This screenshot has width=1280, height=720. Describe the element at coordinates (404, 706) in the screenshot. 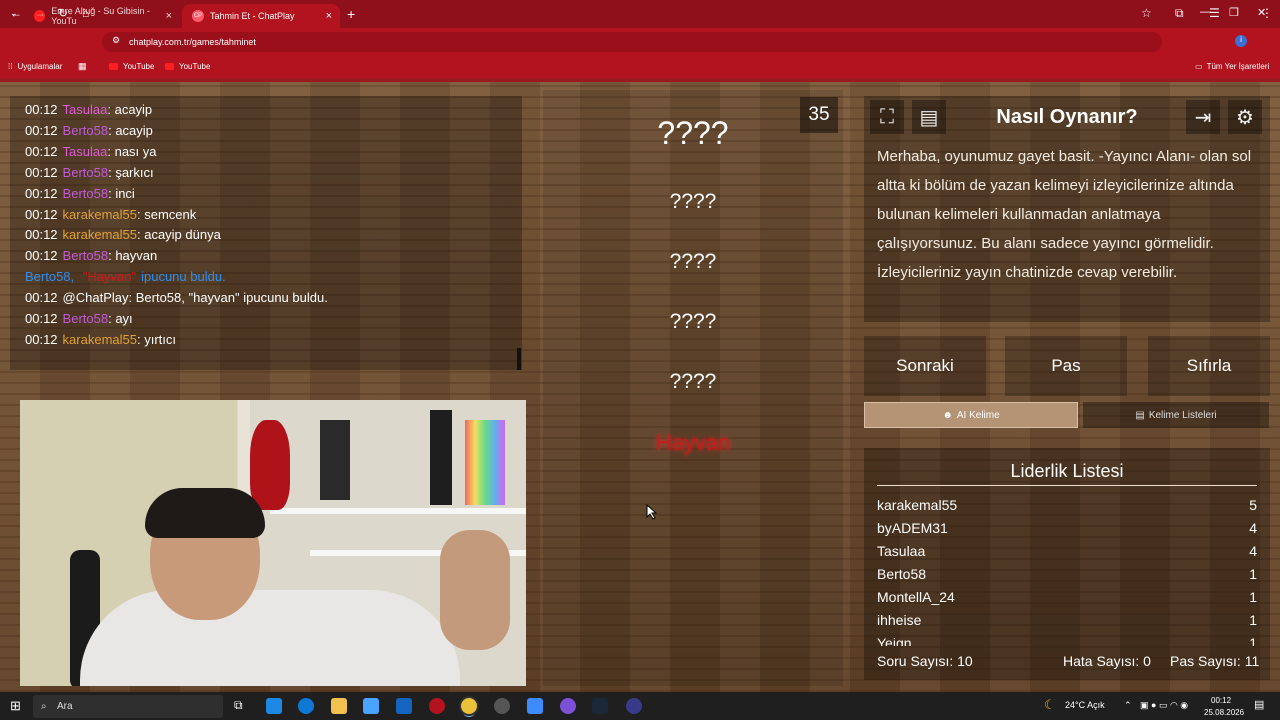

I see `mail-icon` at that location.